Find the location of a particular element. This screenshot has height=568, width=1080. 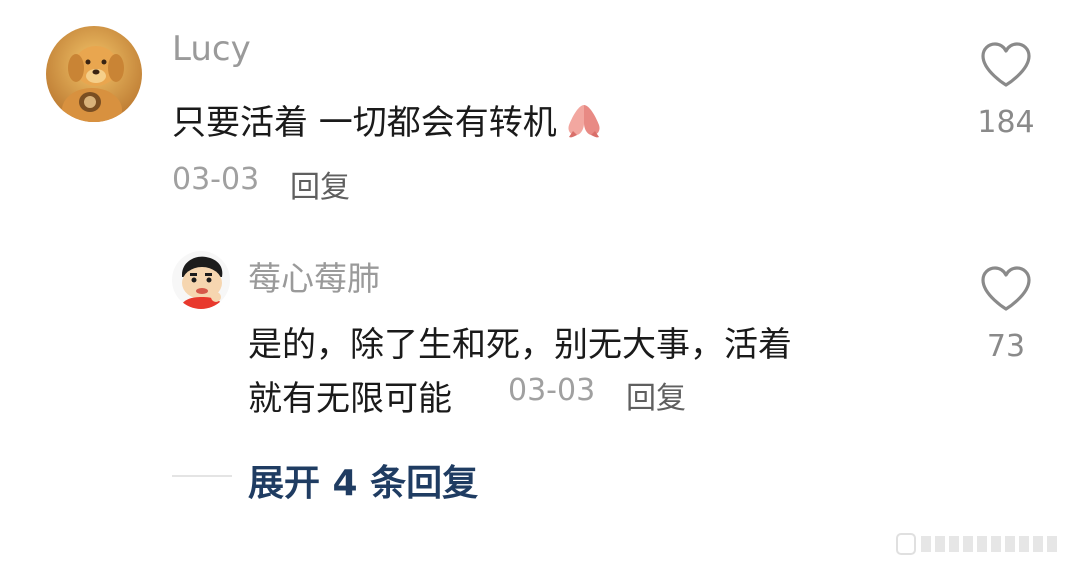

expand-replies-button: 展开 4 条回复 is located at coordinates (363, 480).